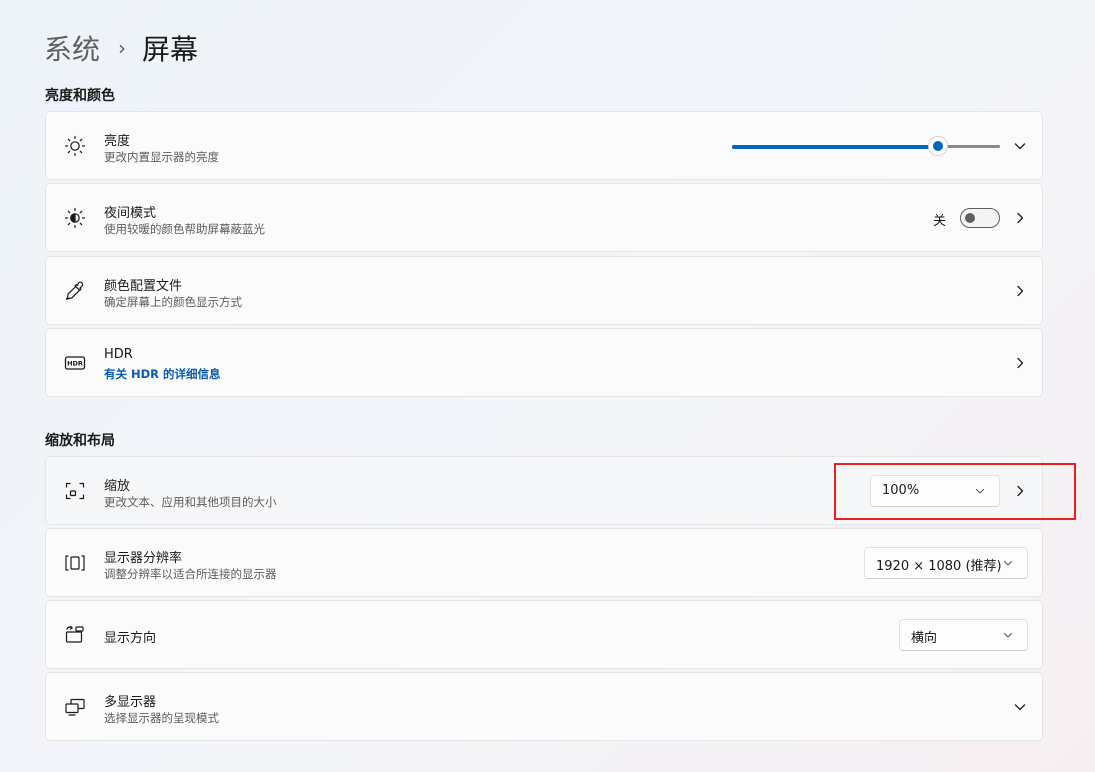 This screenshot has width=1095, height=772. I want to click on orientation-icon, so click(75, 635).